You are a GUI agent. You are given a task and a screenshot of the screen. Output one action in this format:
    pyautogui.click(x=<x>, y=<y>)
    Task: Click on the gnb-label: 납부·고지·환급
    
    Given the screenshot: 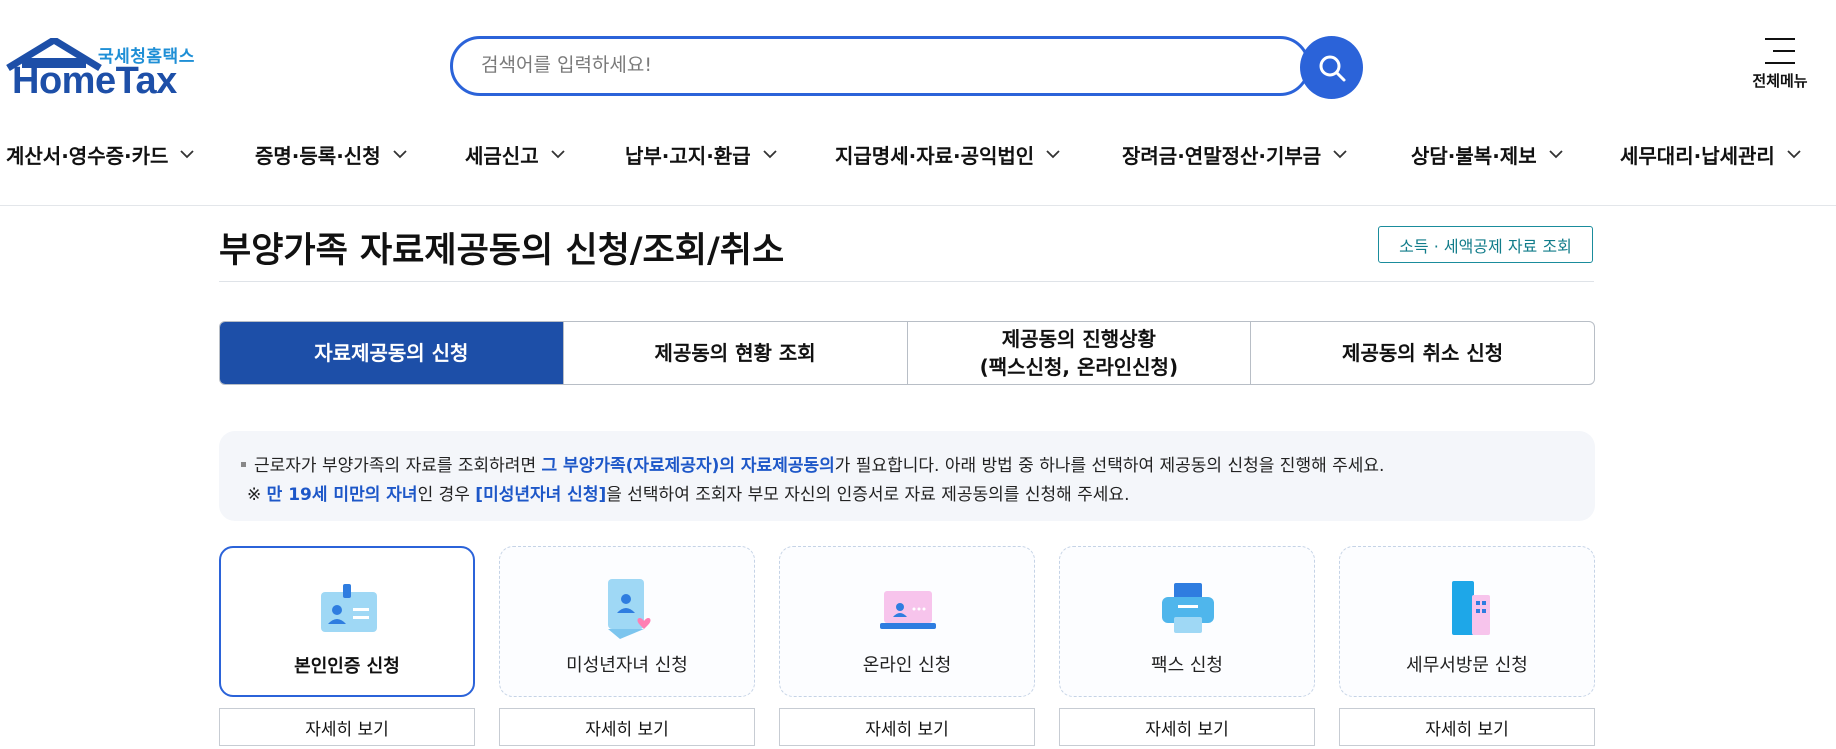 What is the action you would take?
    pyautogui.click(x=688, y=156)
    